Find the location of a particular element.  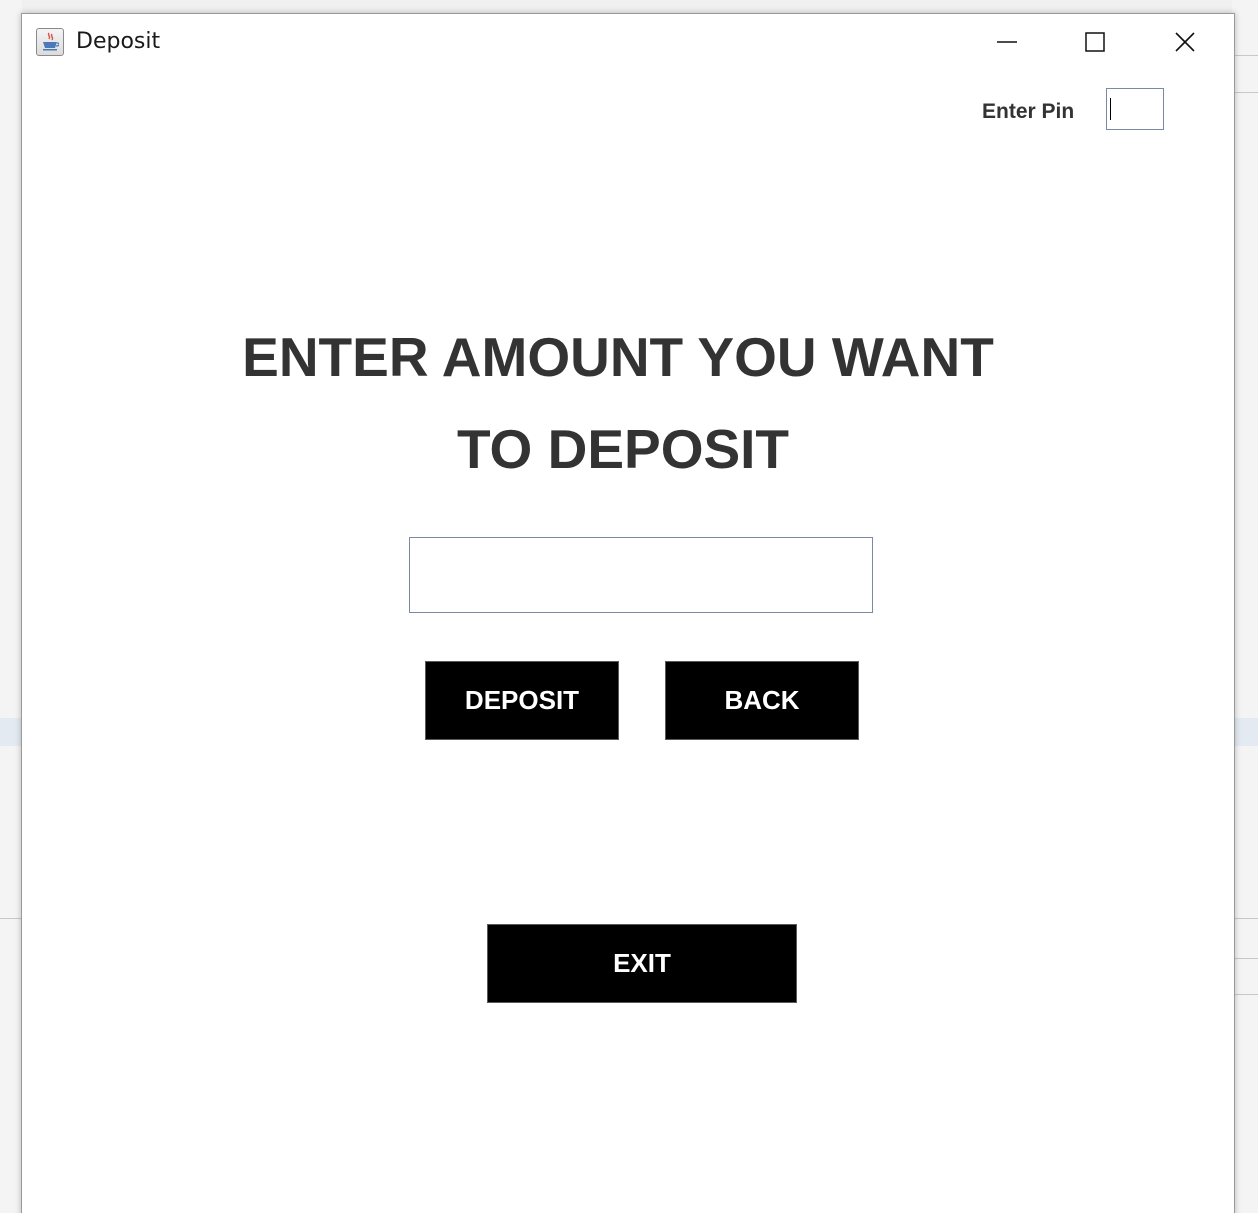

close-icon is located at coordinates (1185, 42).